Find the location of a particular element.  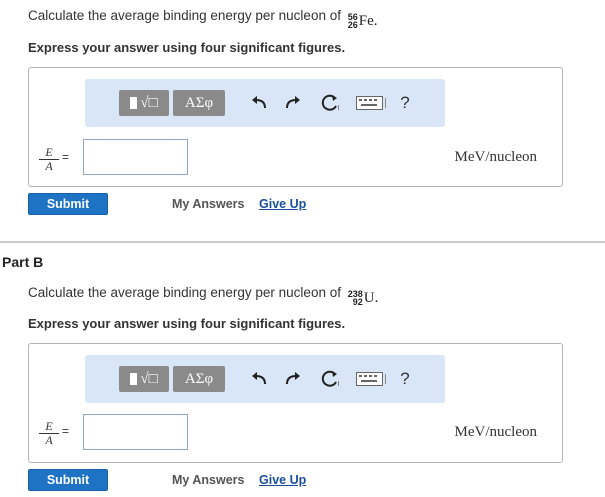

part-b-give-up-link: Give Up is located at coordinates (282, 480).